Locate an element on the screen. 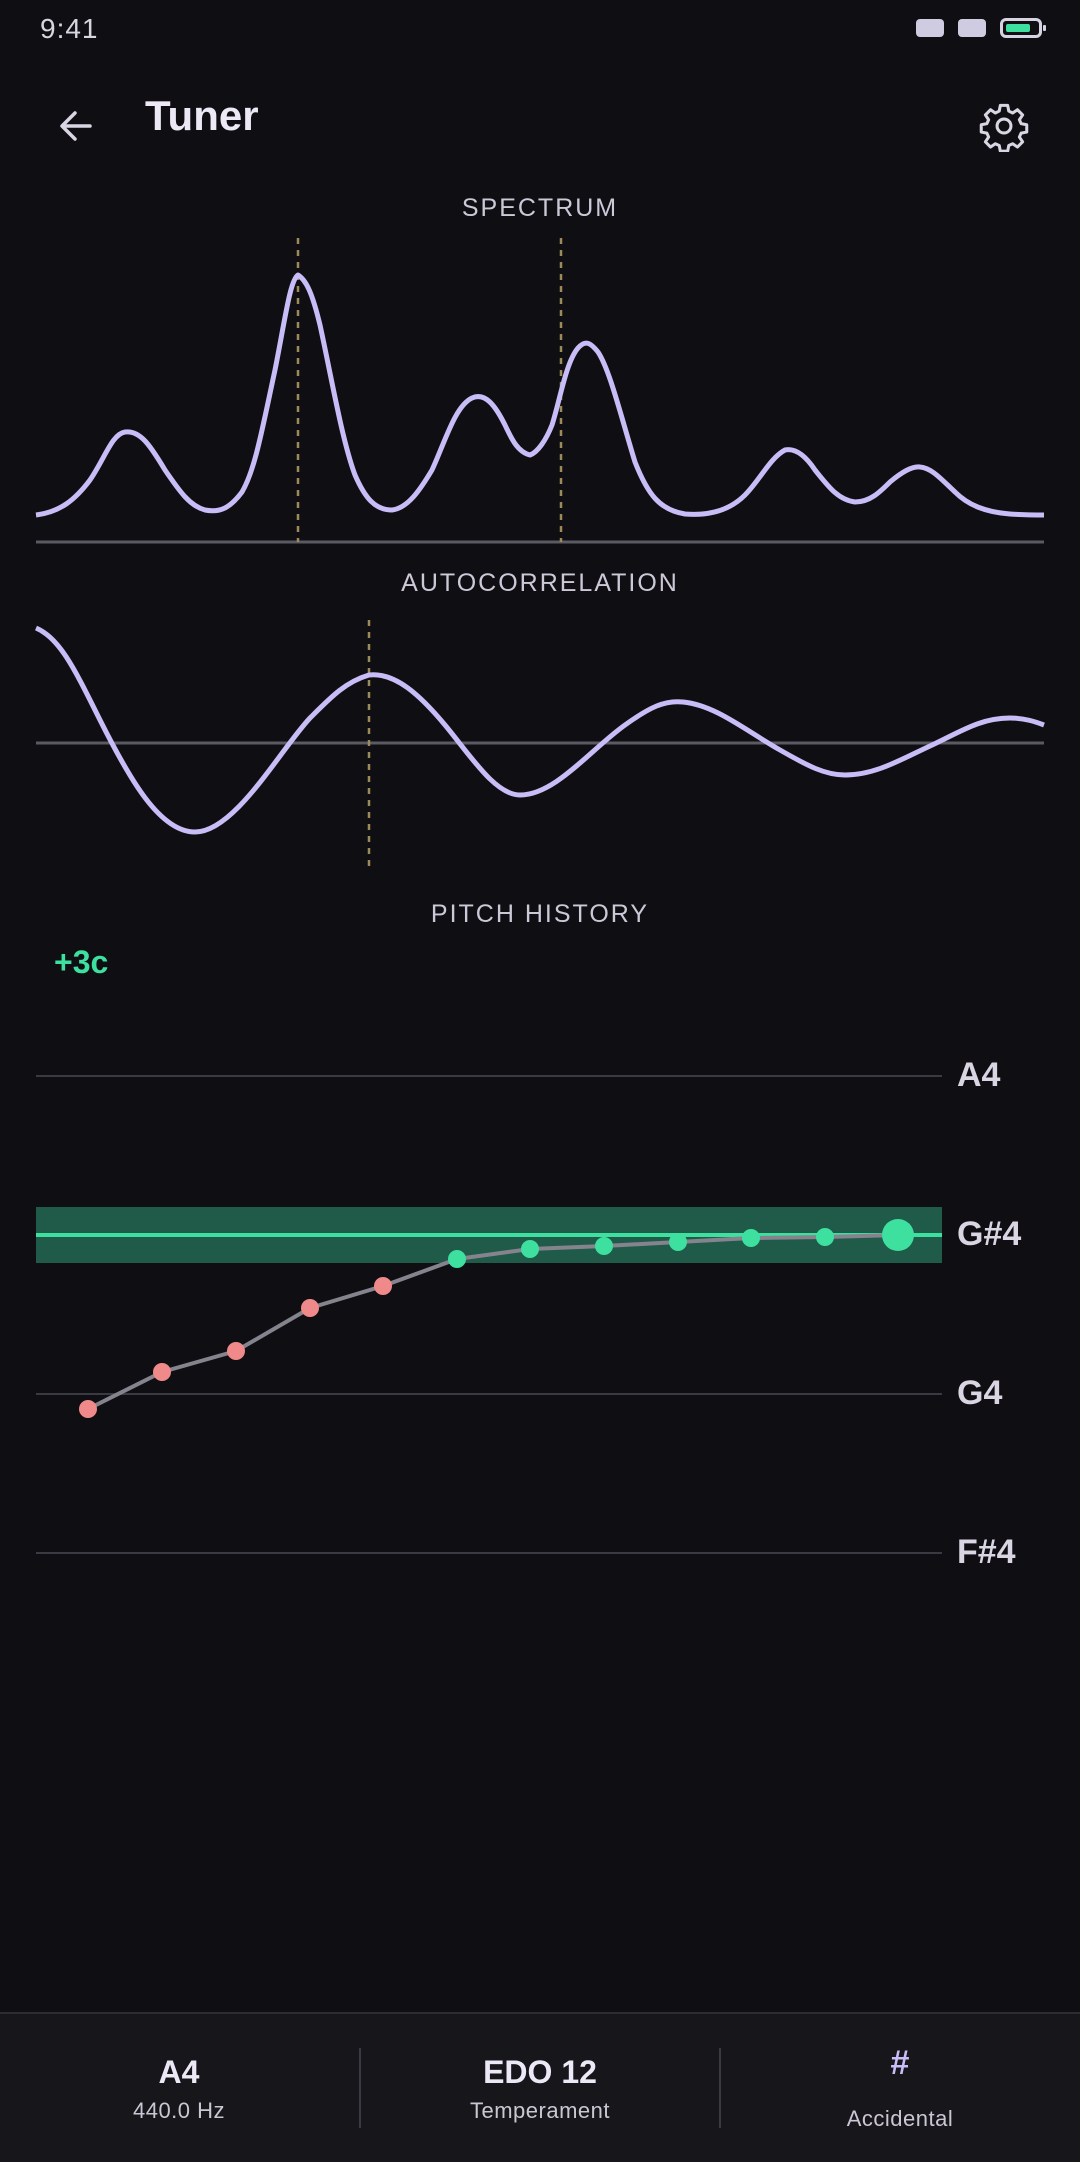 This screenshot has width=1080, height=2162. settings-button is located at coordinates (1004, 126).